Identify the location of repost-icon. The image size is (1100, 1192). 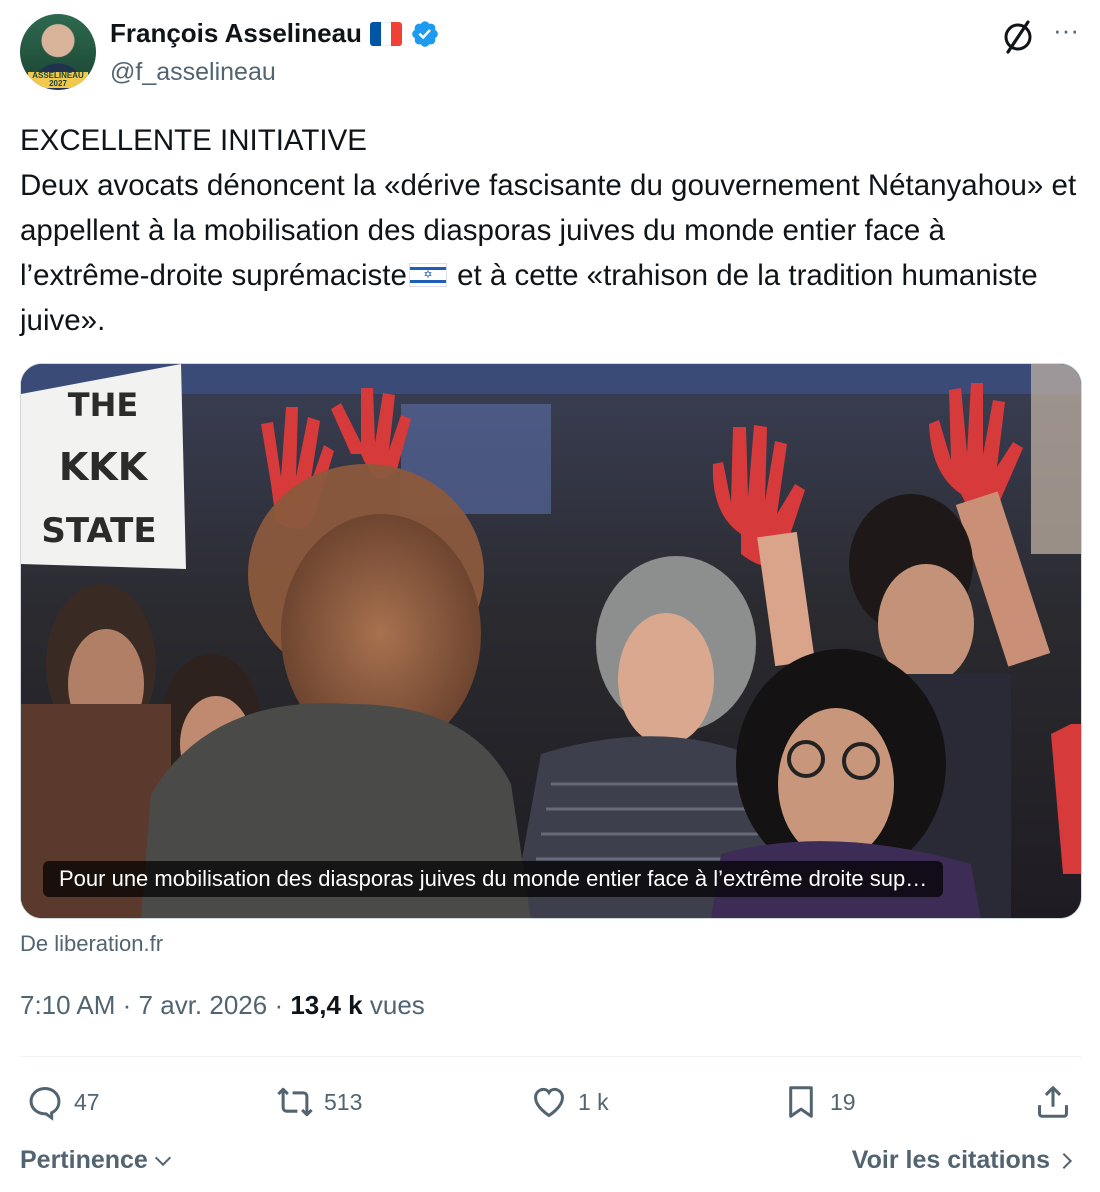
(295, 1102).